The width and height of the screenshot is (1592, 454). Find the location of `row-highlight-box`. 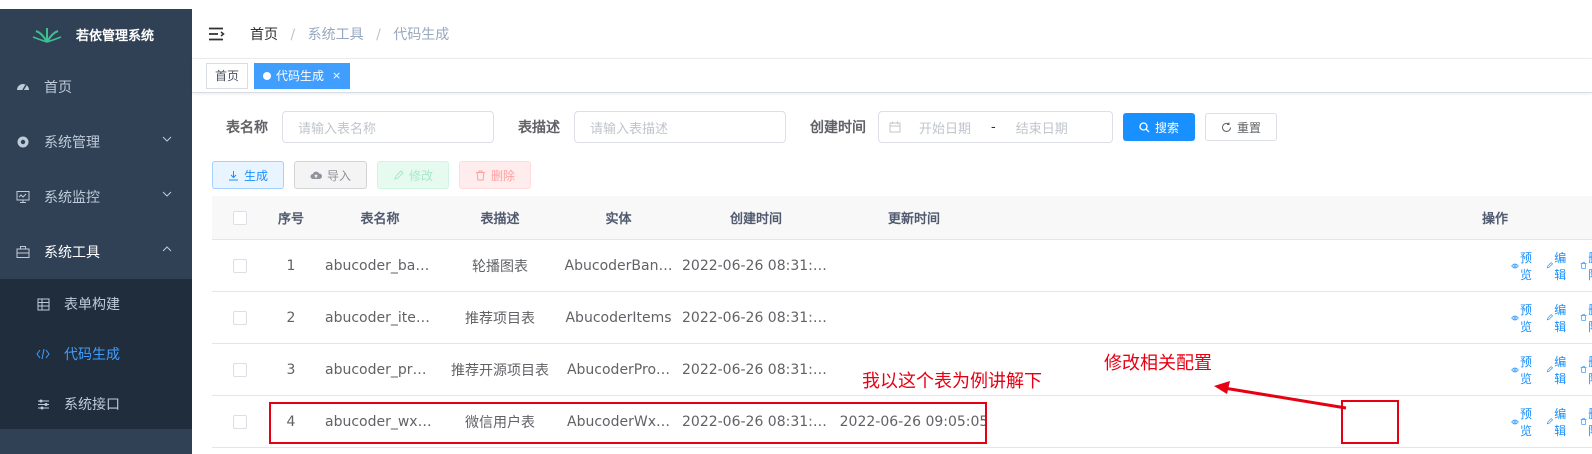

row-highlight-box is located at coordinates (628, 423).